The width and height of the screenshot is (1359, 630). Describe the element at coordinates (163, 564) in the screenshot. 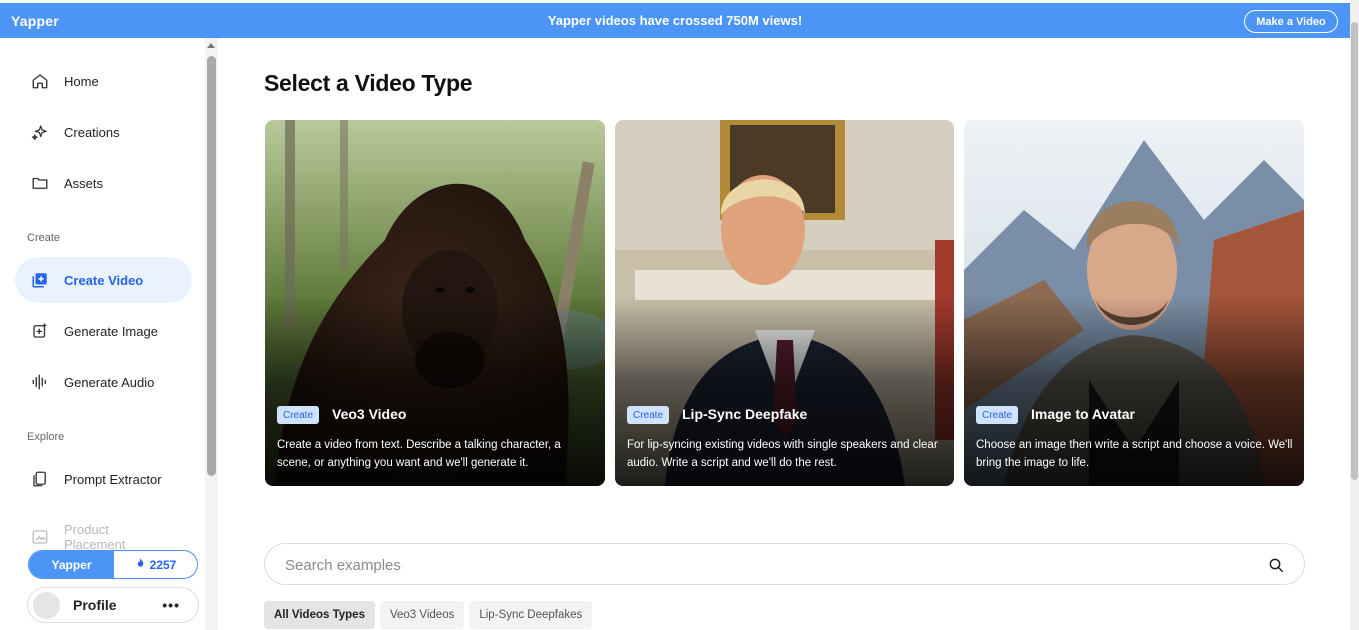

I see `credit-count-value: 2257` at that location.